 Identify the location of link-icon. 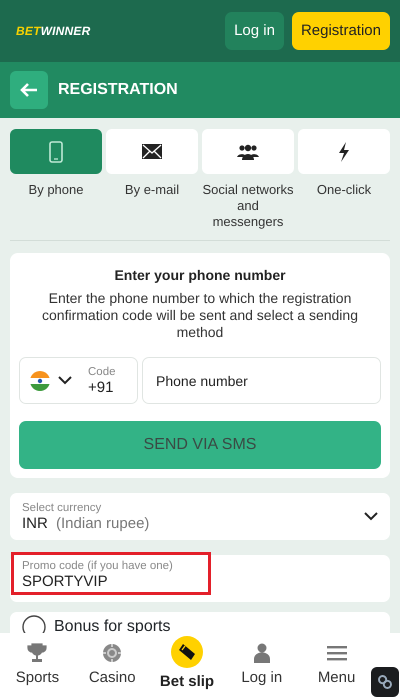
(385, 682).